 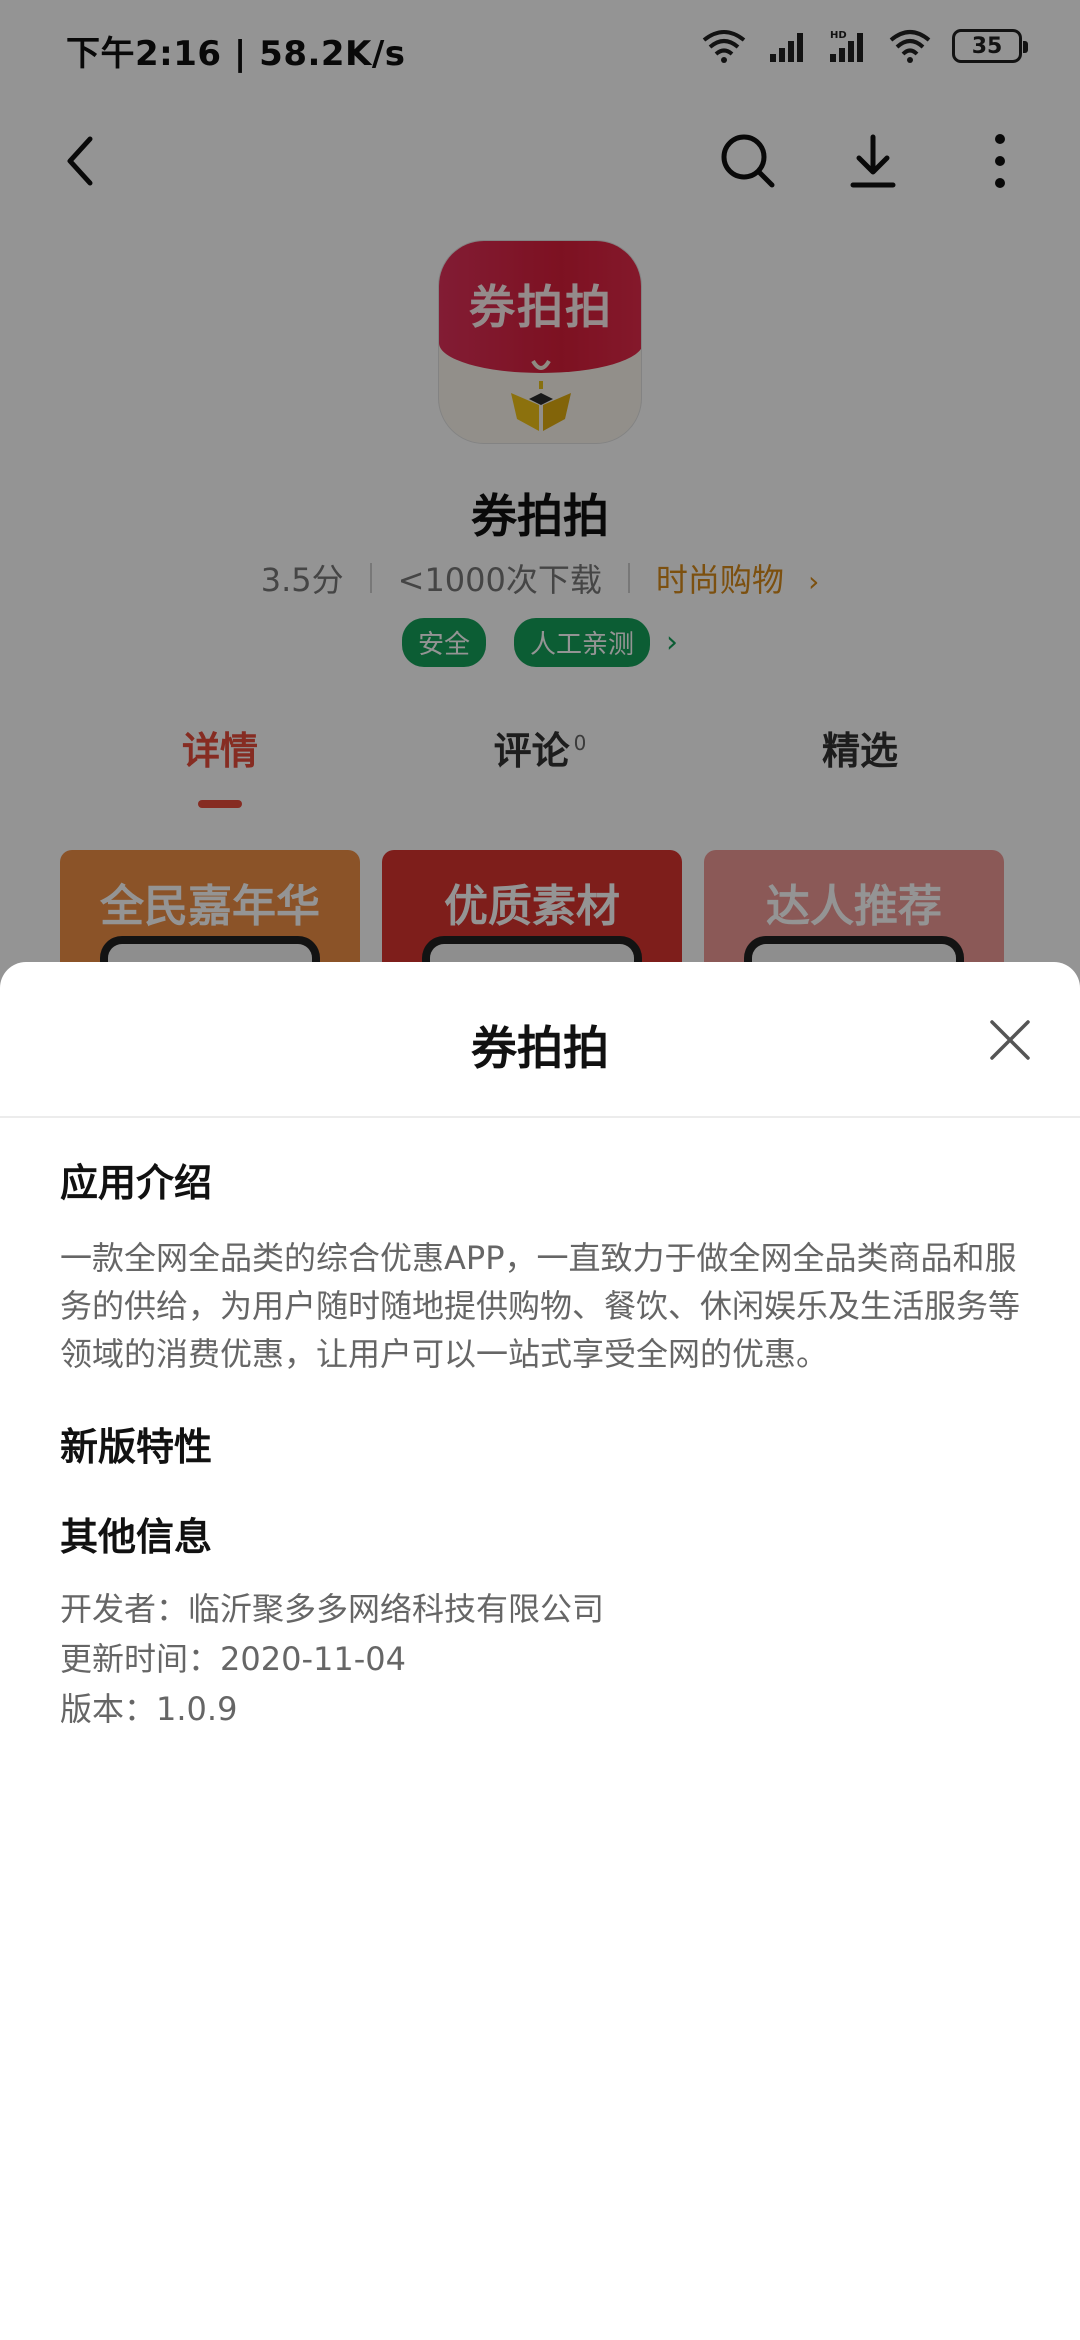 I want to click on intro-heading: 应用介绍, so click(x=136, y=1183).